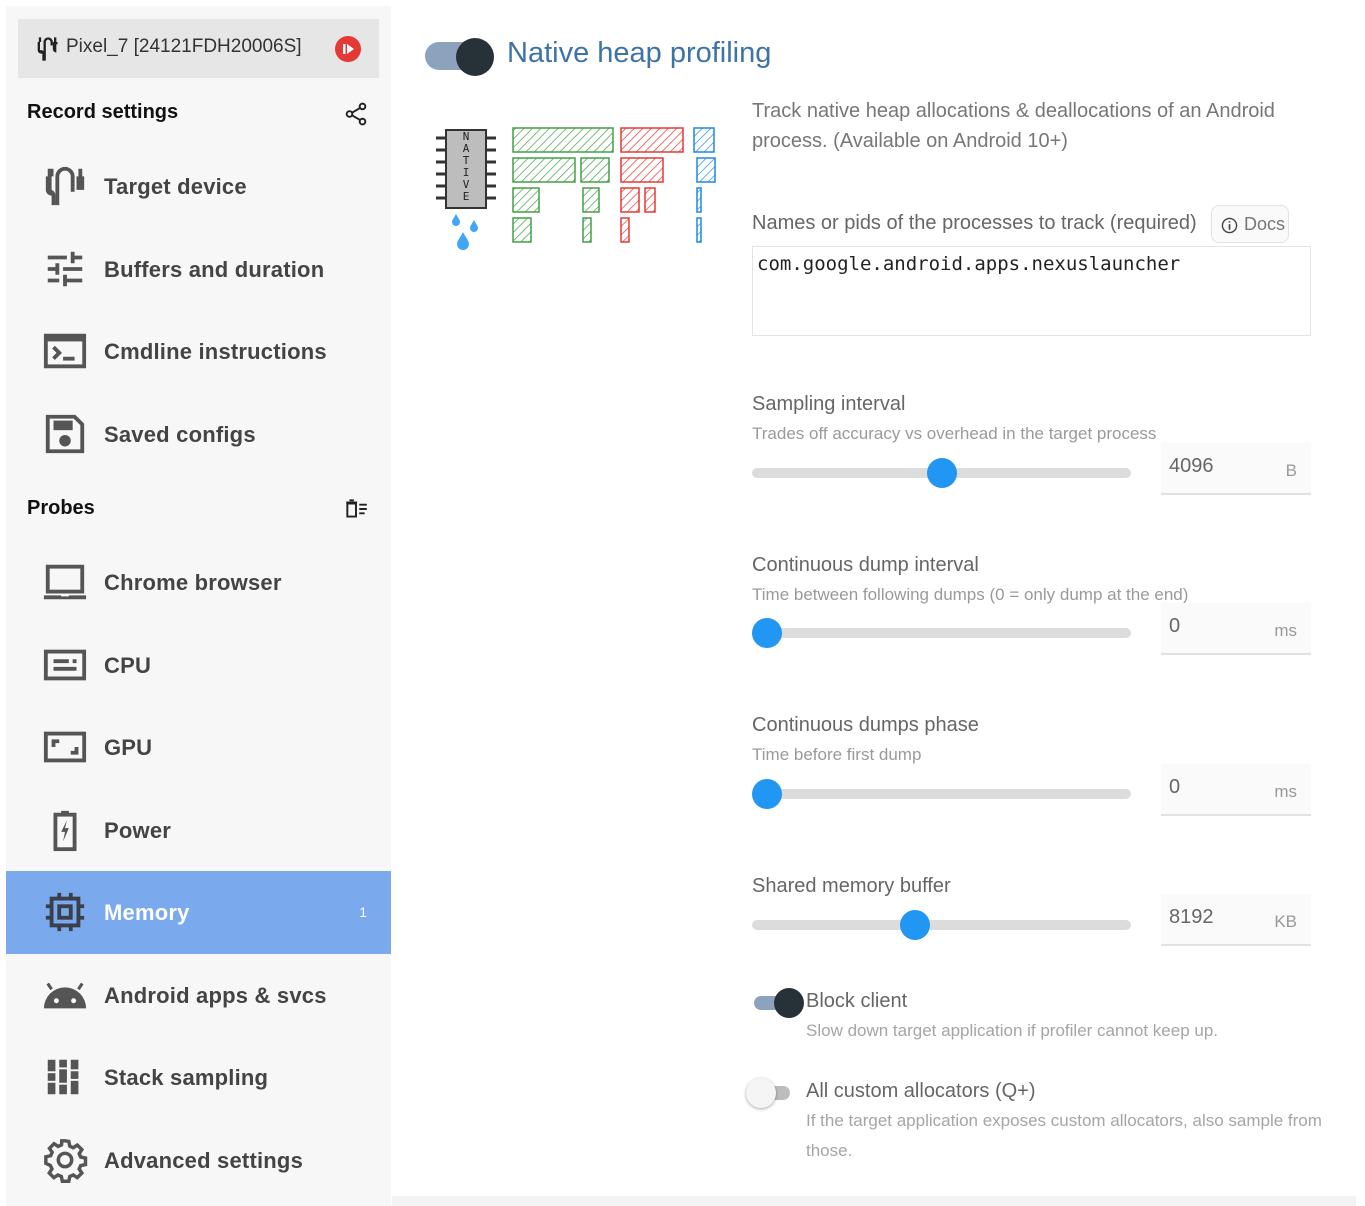 Image resolution: width=1365 pixels, height=1206 pixels. I want to click on dump-interval-slider, so click(941, 633).